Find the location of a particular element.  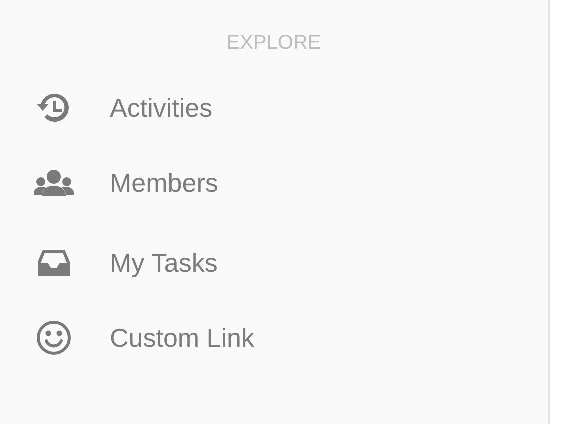

inbox-icon is located at coordinates (54, 263).